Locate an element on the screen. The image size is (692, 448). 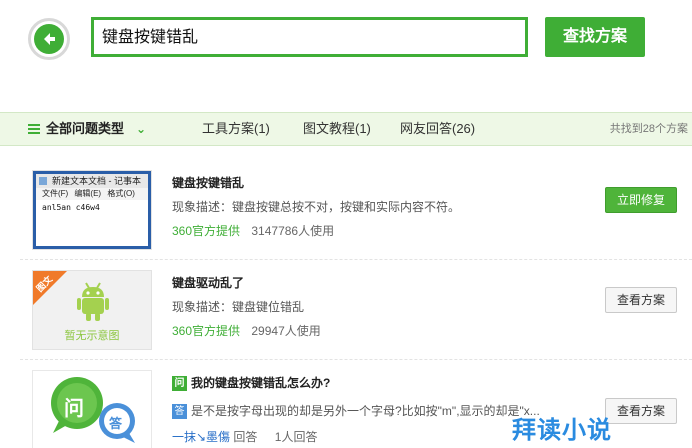
search-button: 查找方案 is located at coordinates (595, 37).